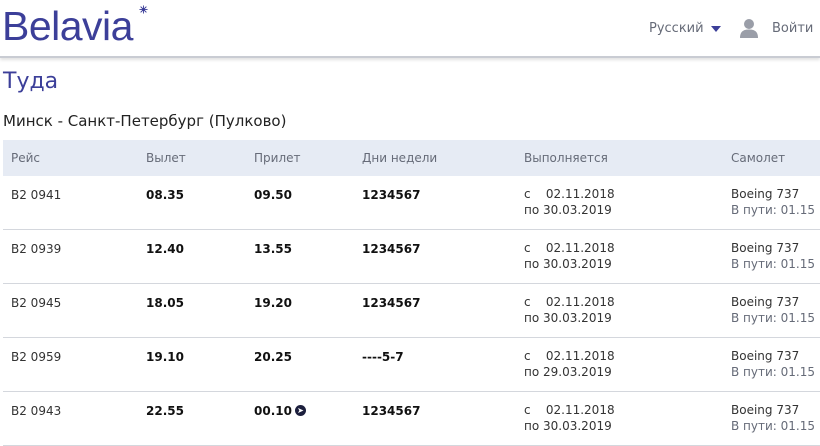  Describe the element at coordinates (400, 158) in the screenshot. I see `column-days: Дни недели` at that location.